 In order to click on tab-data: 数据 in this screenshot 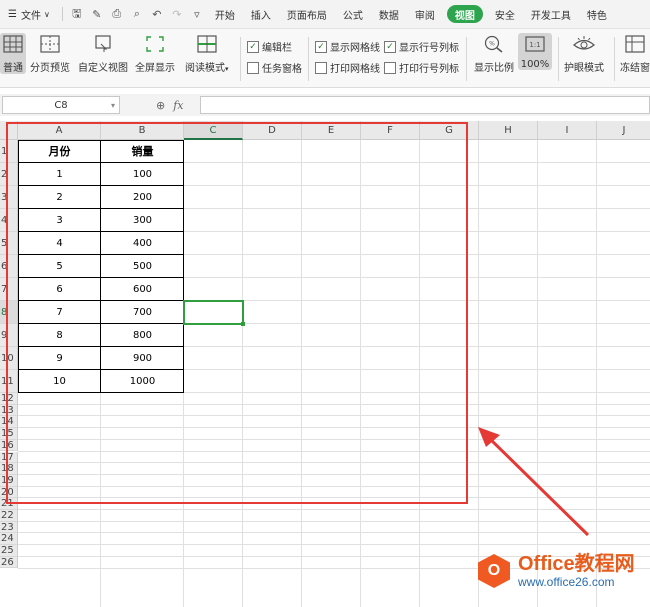, I will do `click(389, 14)`.